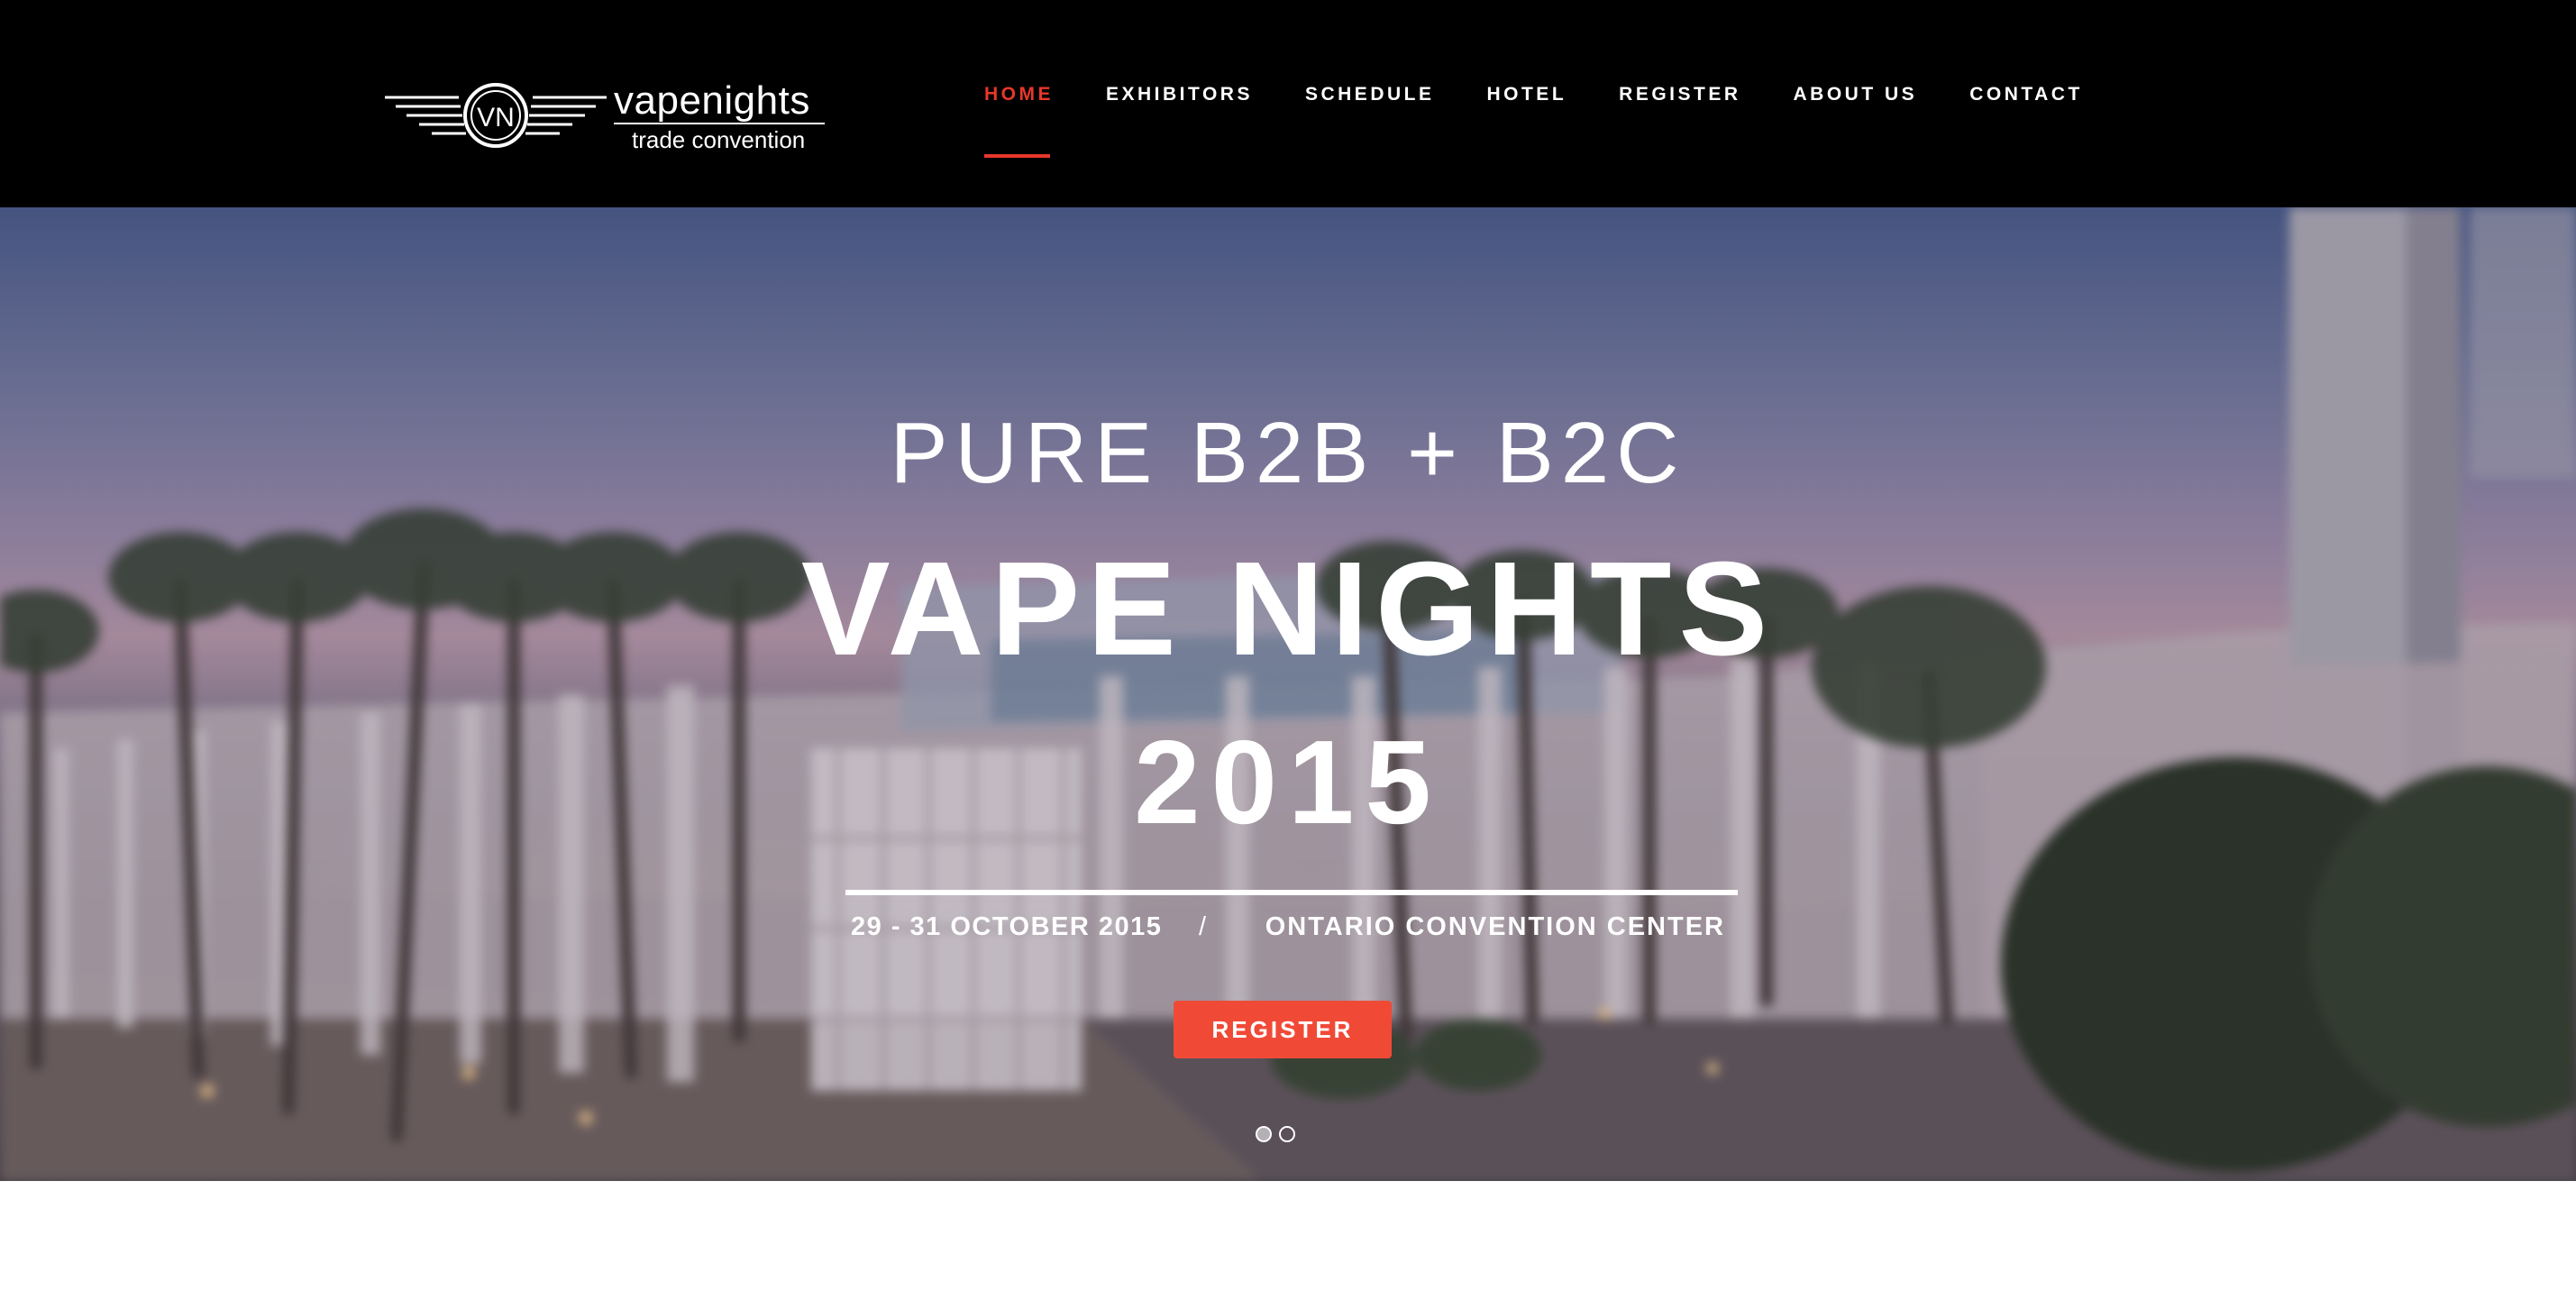  What do you see at coordinates (1288, 1236) in the screenshot?
I see `page-content-area` at bounding box center [1288, 1236].